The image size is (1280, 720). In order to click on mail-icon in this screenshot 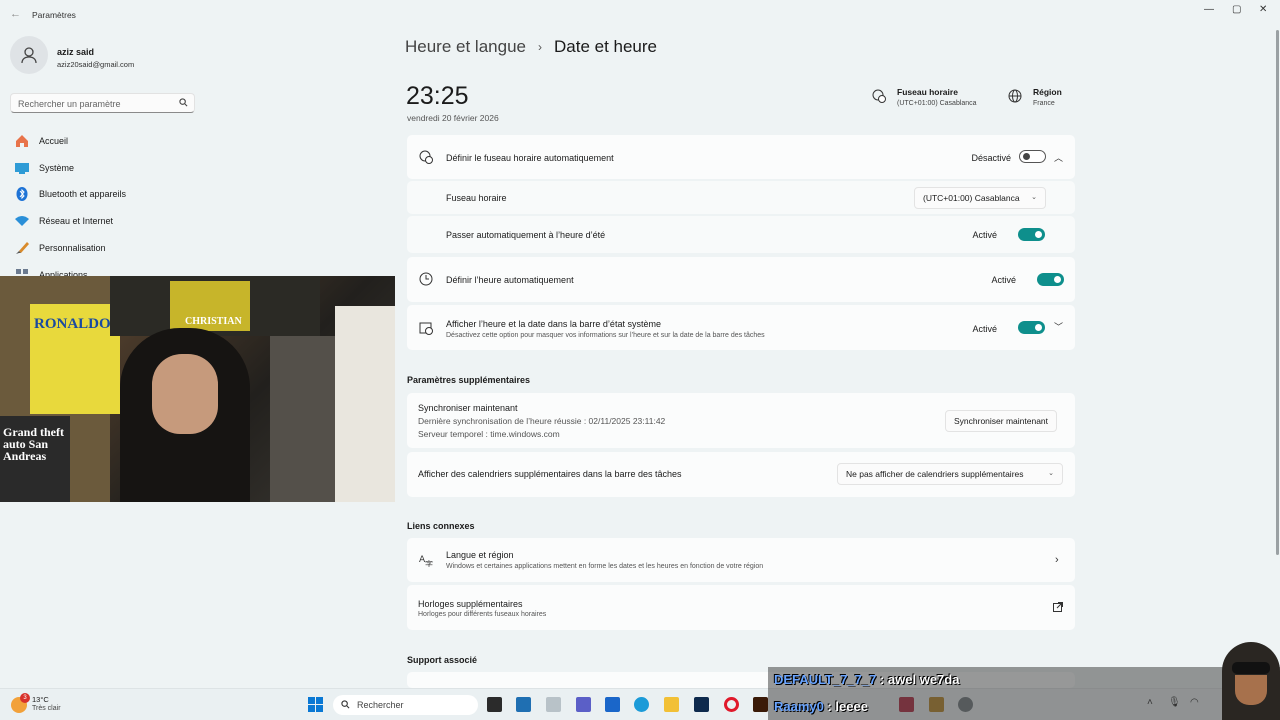, I will do `click(612, 704)`.